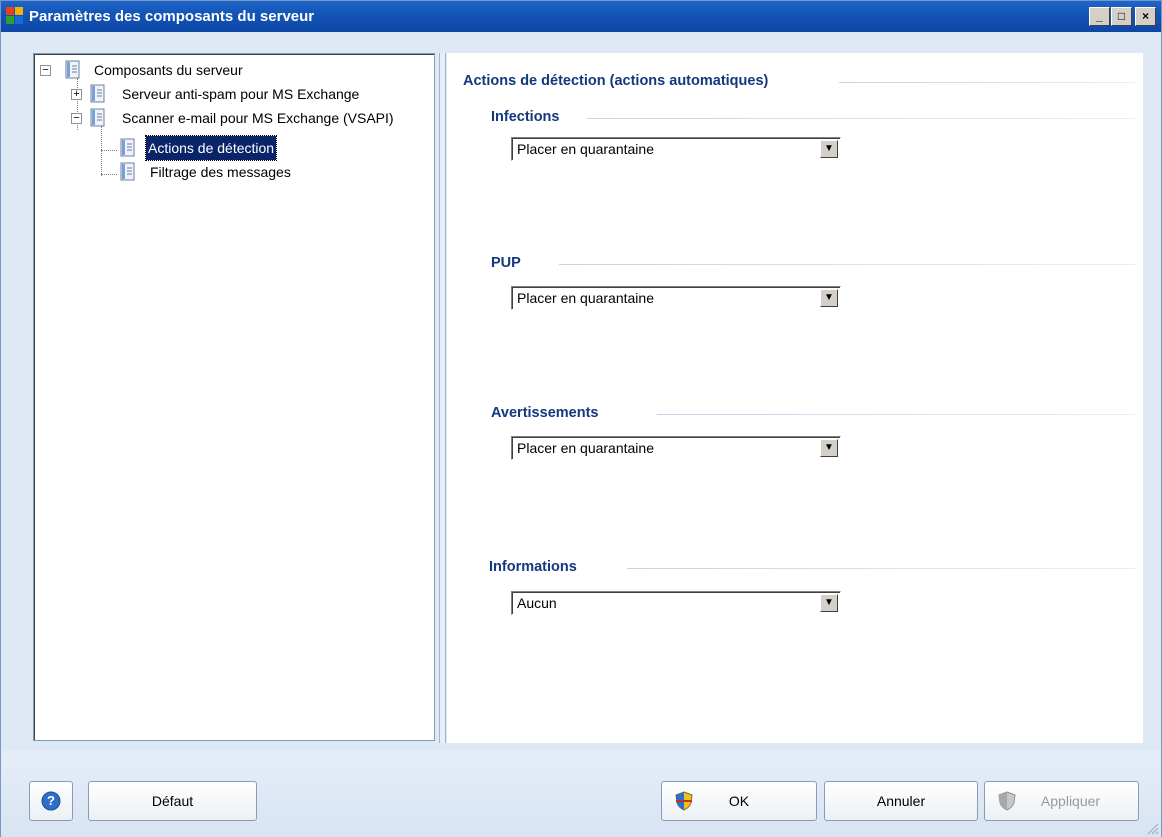 The image size is (1162, 837). I want to click on apply-label: Appliquer, so click(1070, 801).